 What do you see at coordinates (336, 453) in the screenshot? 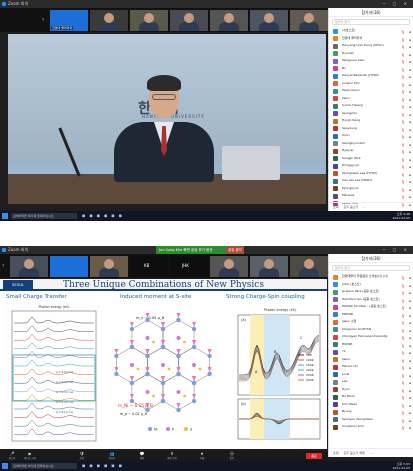
I see `invite-button: 초대` at bounding box center [336, 453].